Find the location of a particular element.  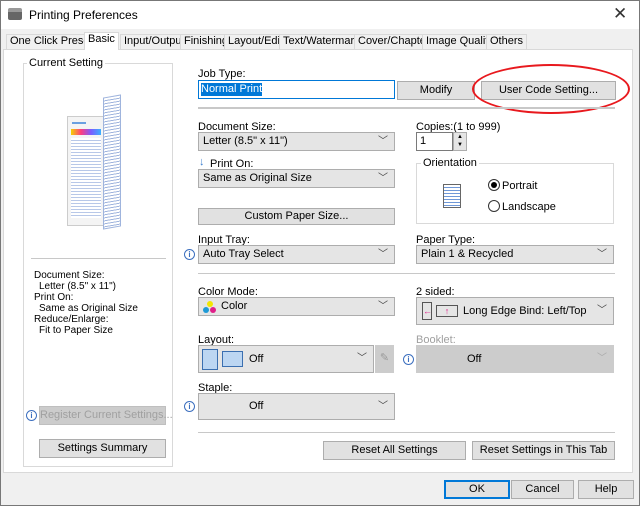

staple-select: Off ﹀ is located at coordinates (296, 406).